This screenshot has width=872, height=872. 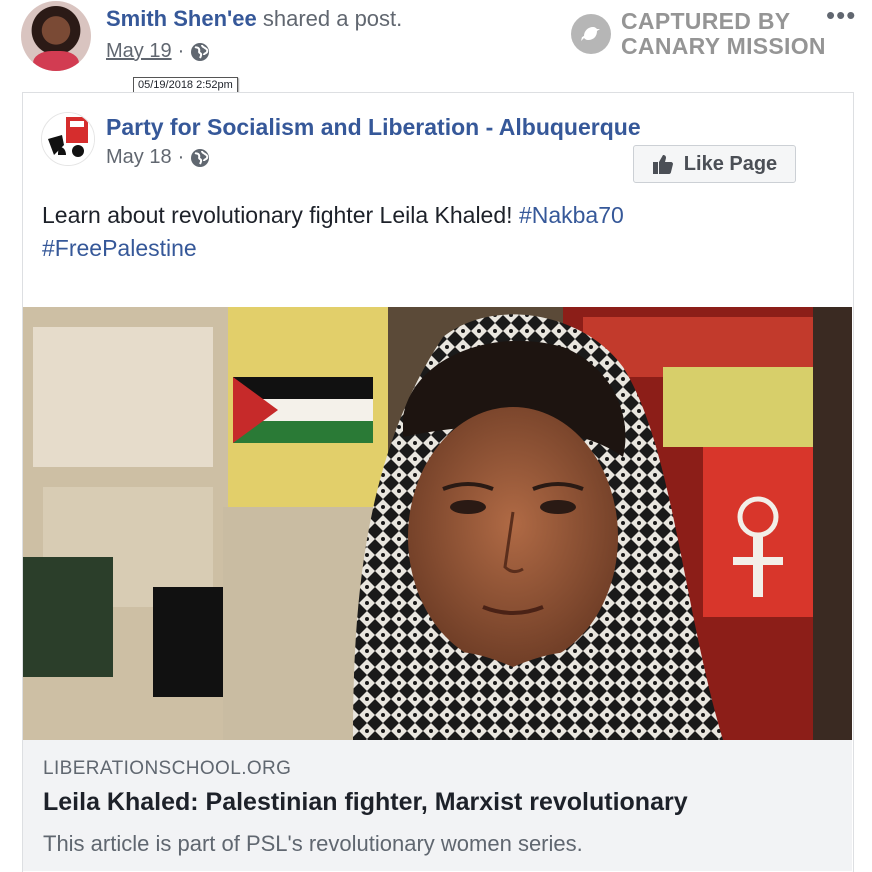 I want to click on timestamp-tooltip: 05/19/2018 2:52pm, so click(x=185, y=85).